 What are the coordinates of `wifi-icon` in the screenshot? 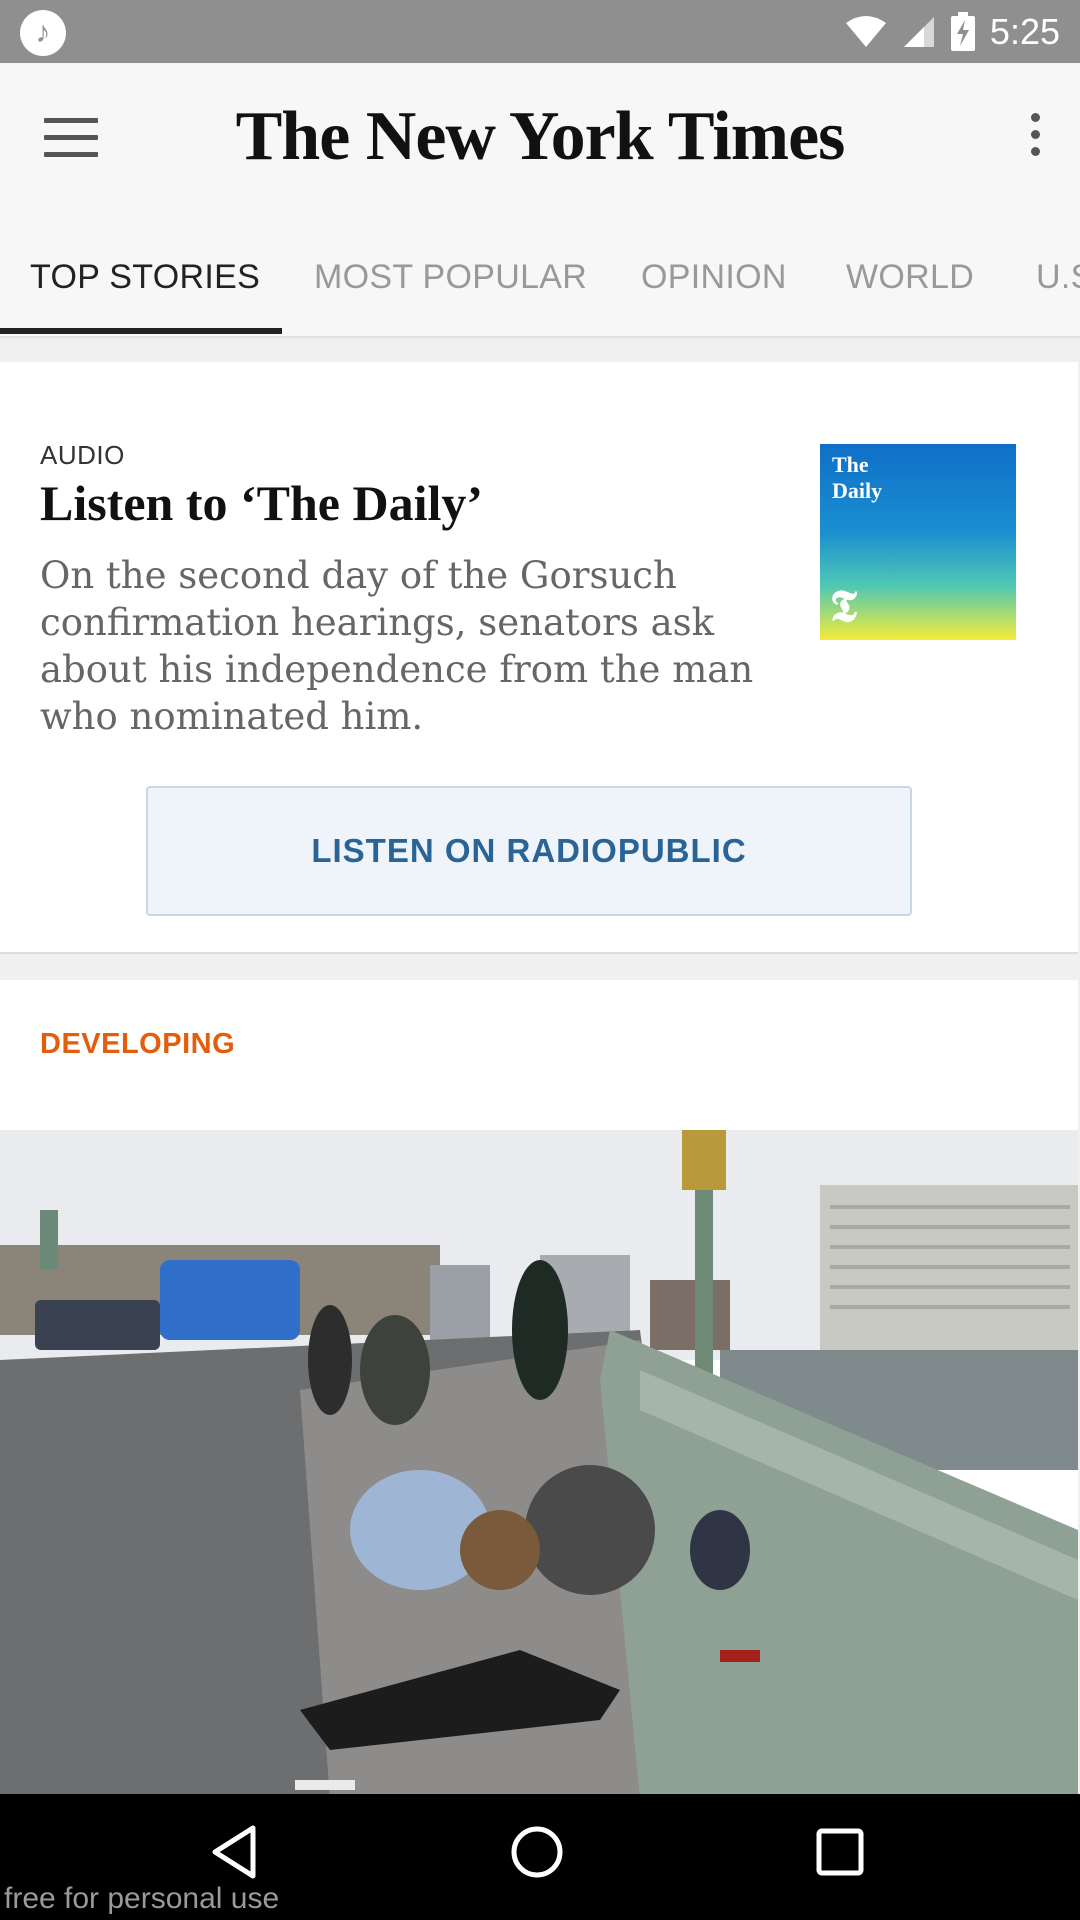 It's located at (865, 31).